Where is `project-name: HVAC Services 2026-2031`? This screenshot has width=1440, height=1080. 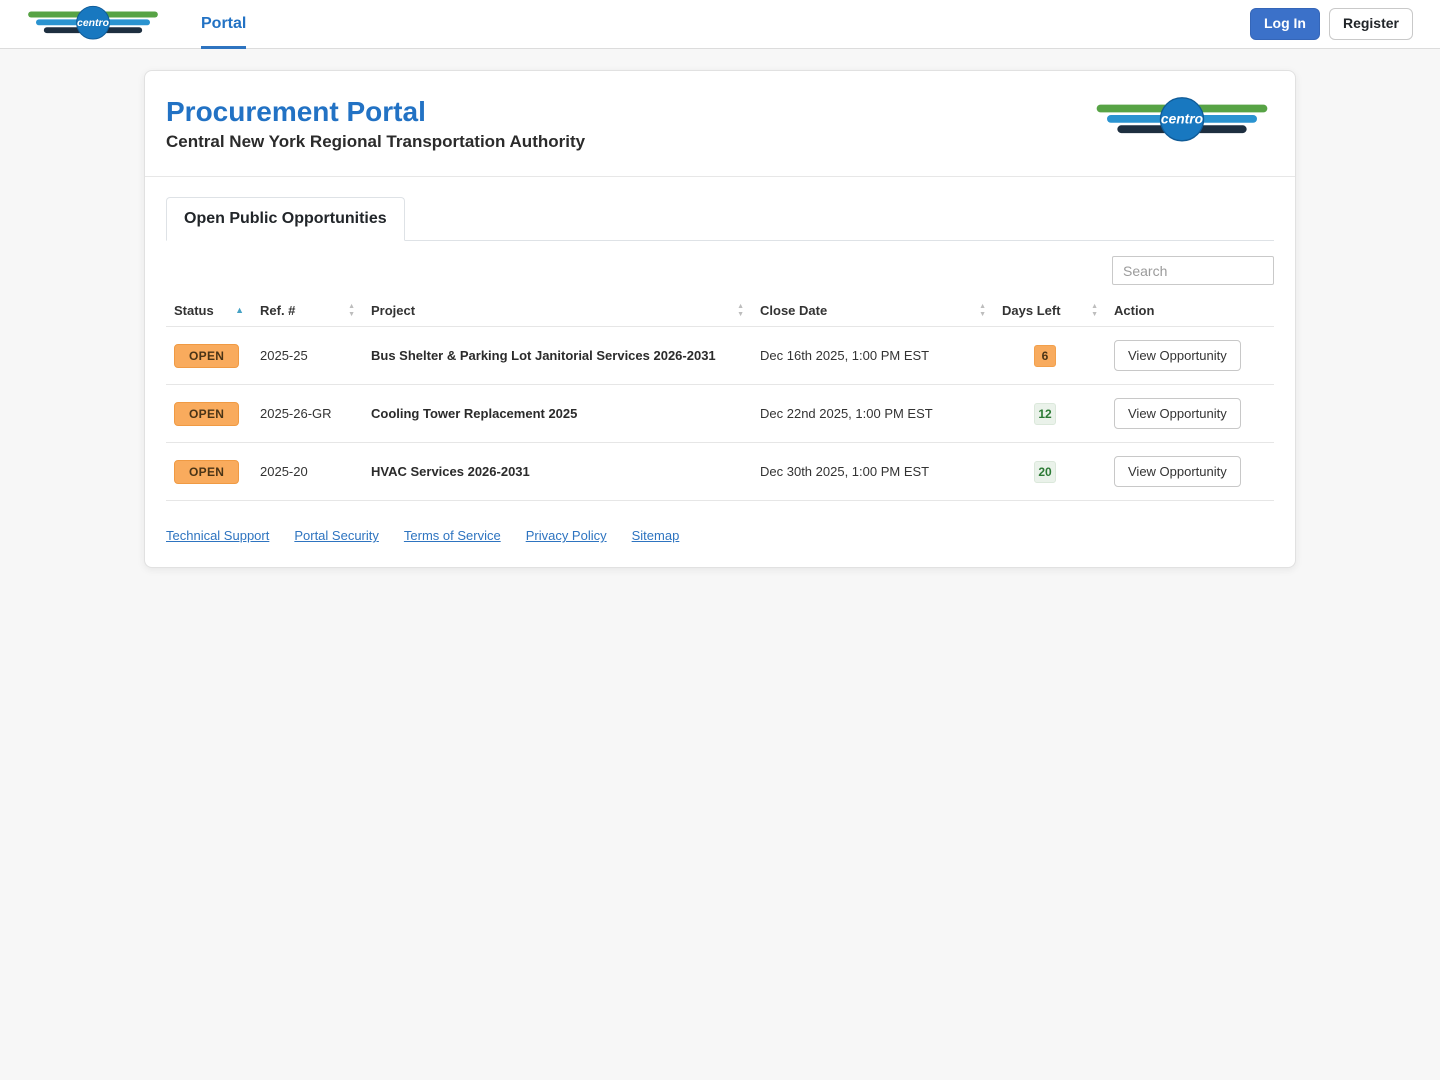
project-name: HVAC Services 2026-2031 is located at coordinates (557, 472).